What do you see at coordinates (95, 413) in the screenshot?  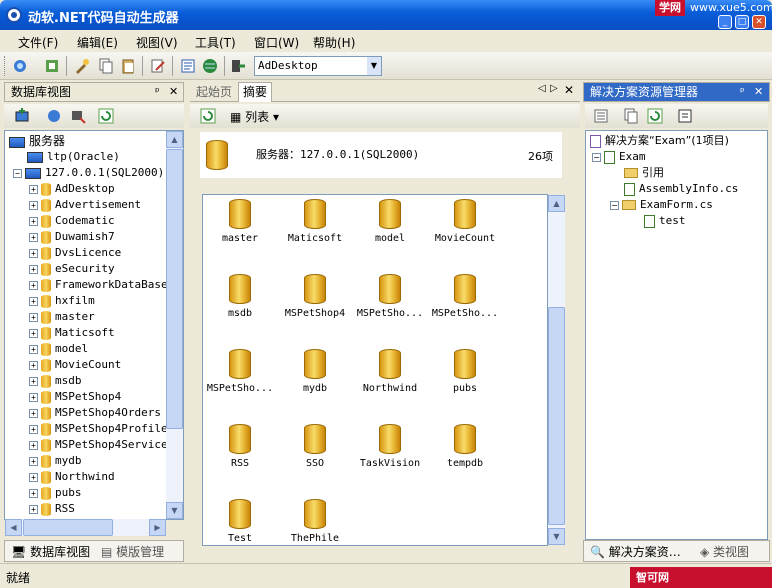 I see `tree-database-item: + MSPetShop4Orders` at bounding box center [95, 413].